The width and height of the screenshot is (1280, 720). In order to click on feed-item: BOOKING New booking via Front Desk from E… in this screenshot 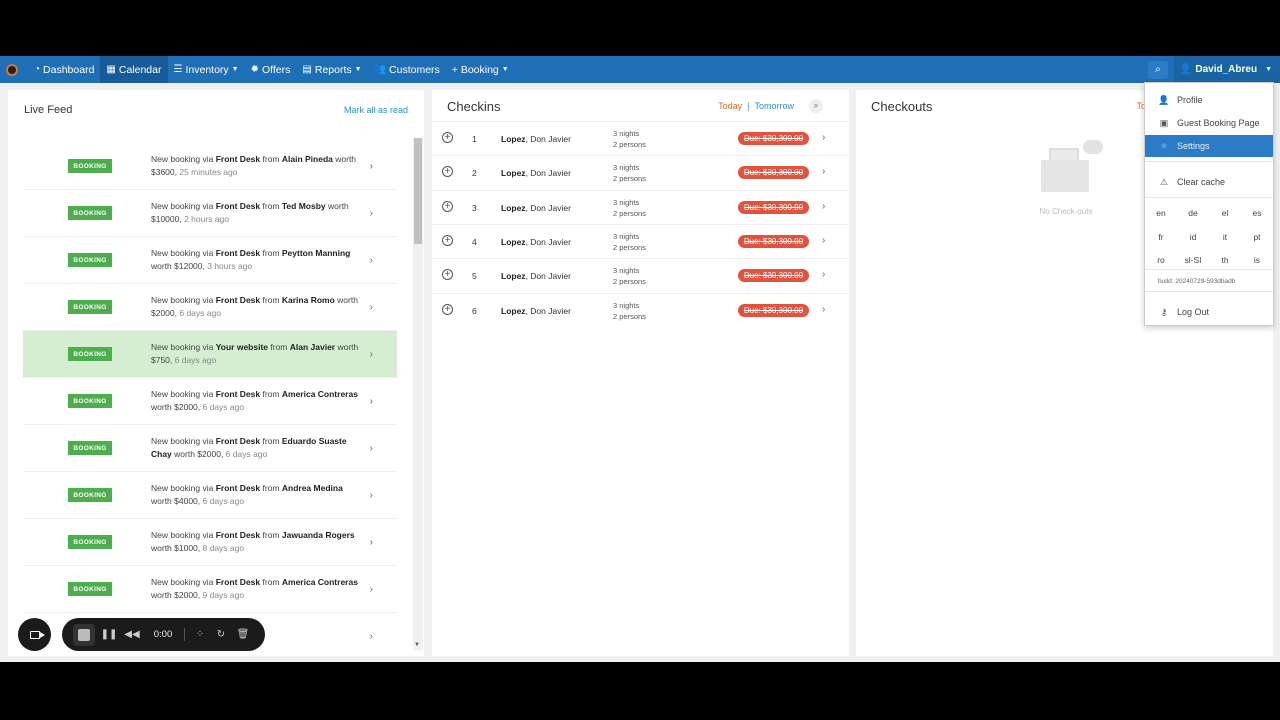, I will do `click(210, 448)`.